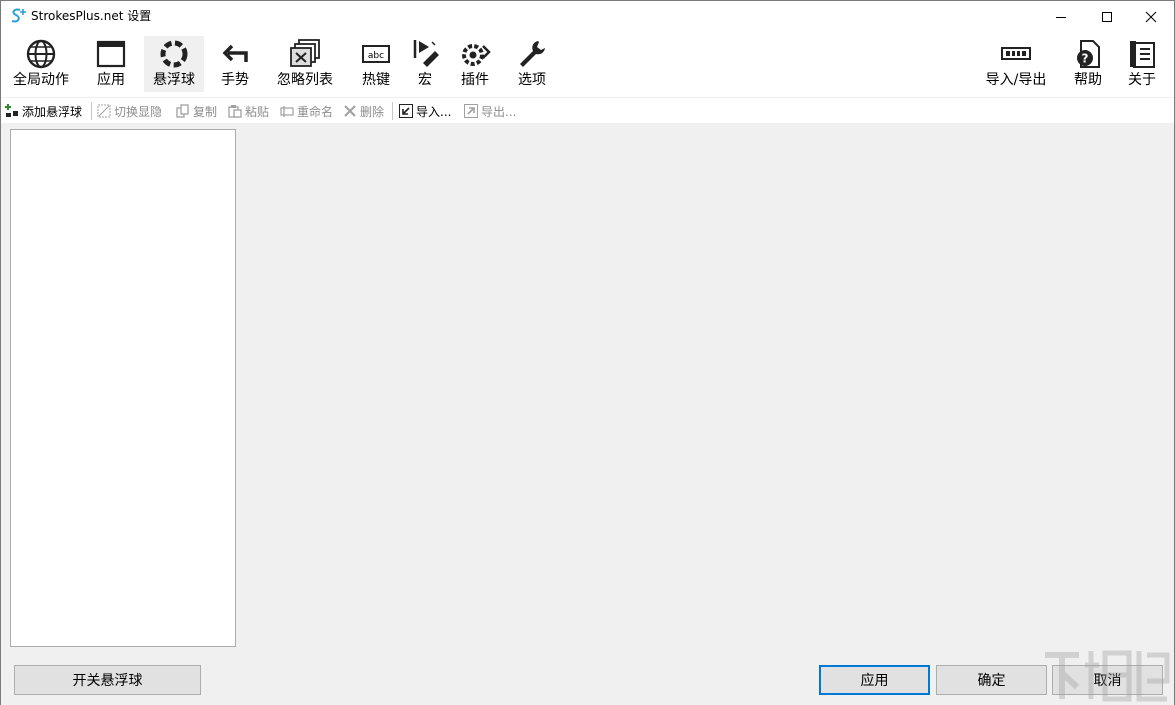 The image size is (1175, 705). What do you see at coordinates (1016, 80) in the screenshot?
I see `tab-label: 导入/导出` at bounding box center [1016, 80].